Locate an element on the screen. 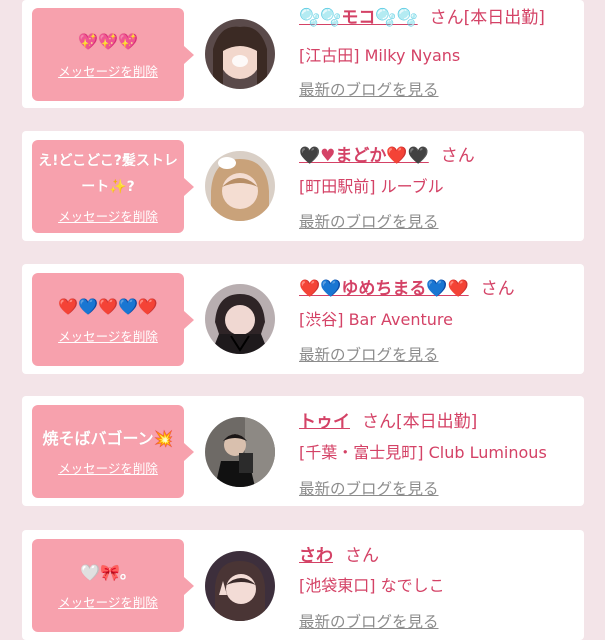  bubble-message: ❤️💙❤️💙❤️ is located at coordinates (108, 306).